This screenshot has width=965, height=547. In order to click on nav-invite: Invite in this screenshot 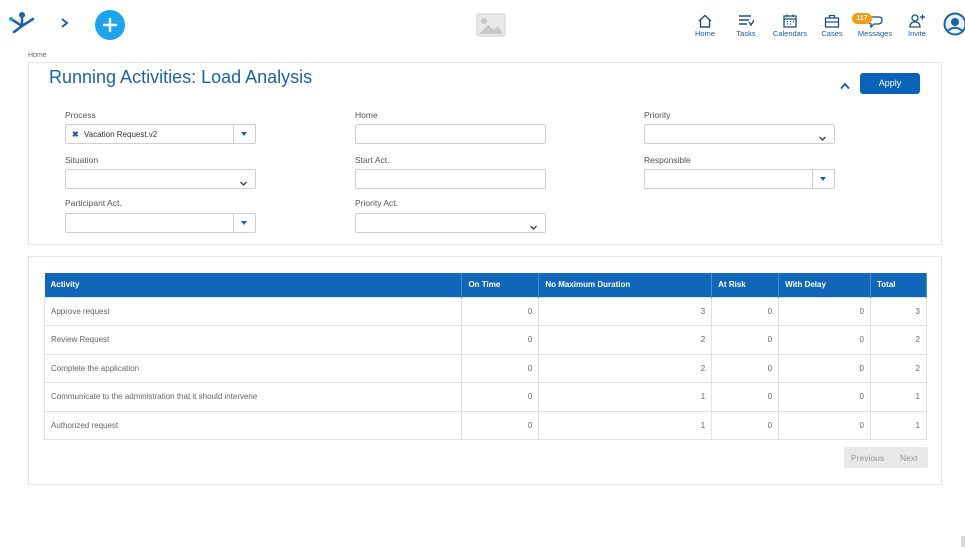, I will do `click(917, 26)`.